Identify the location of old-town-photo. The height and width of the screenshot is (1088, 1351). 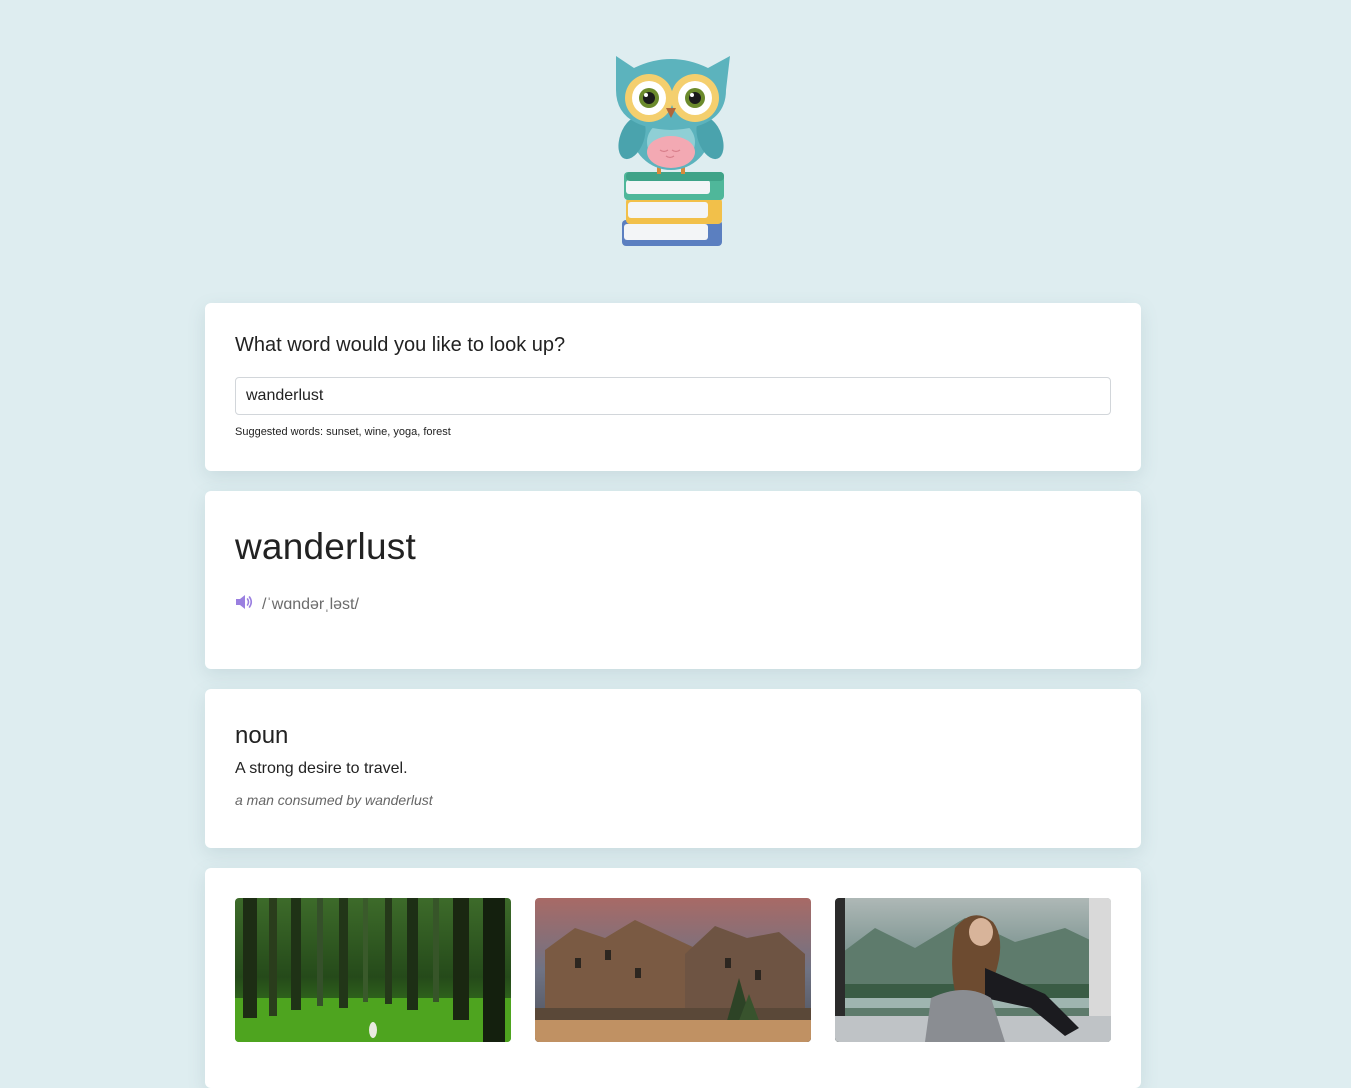
(673, 970).